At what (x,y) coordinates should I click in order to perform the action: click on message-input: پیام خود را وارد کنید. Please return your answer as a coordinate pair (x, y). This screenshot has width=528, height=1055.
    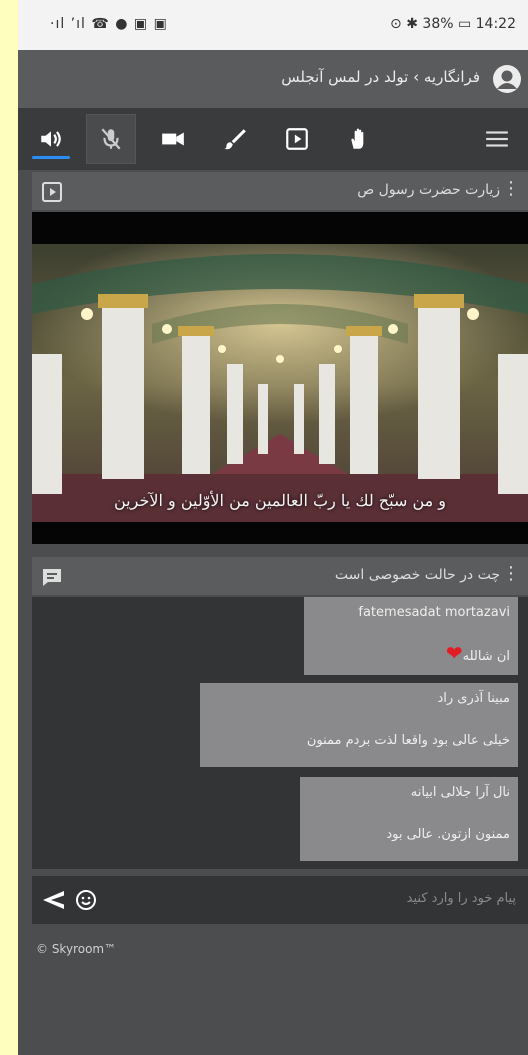
    Looking at the image, I should click on (461, 898).